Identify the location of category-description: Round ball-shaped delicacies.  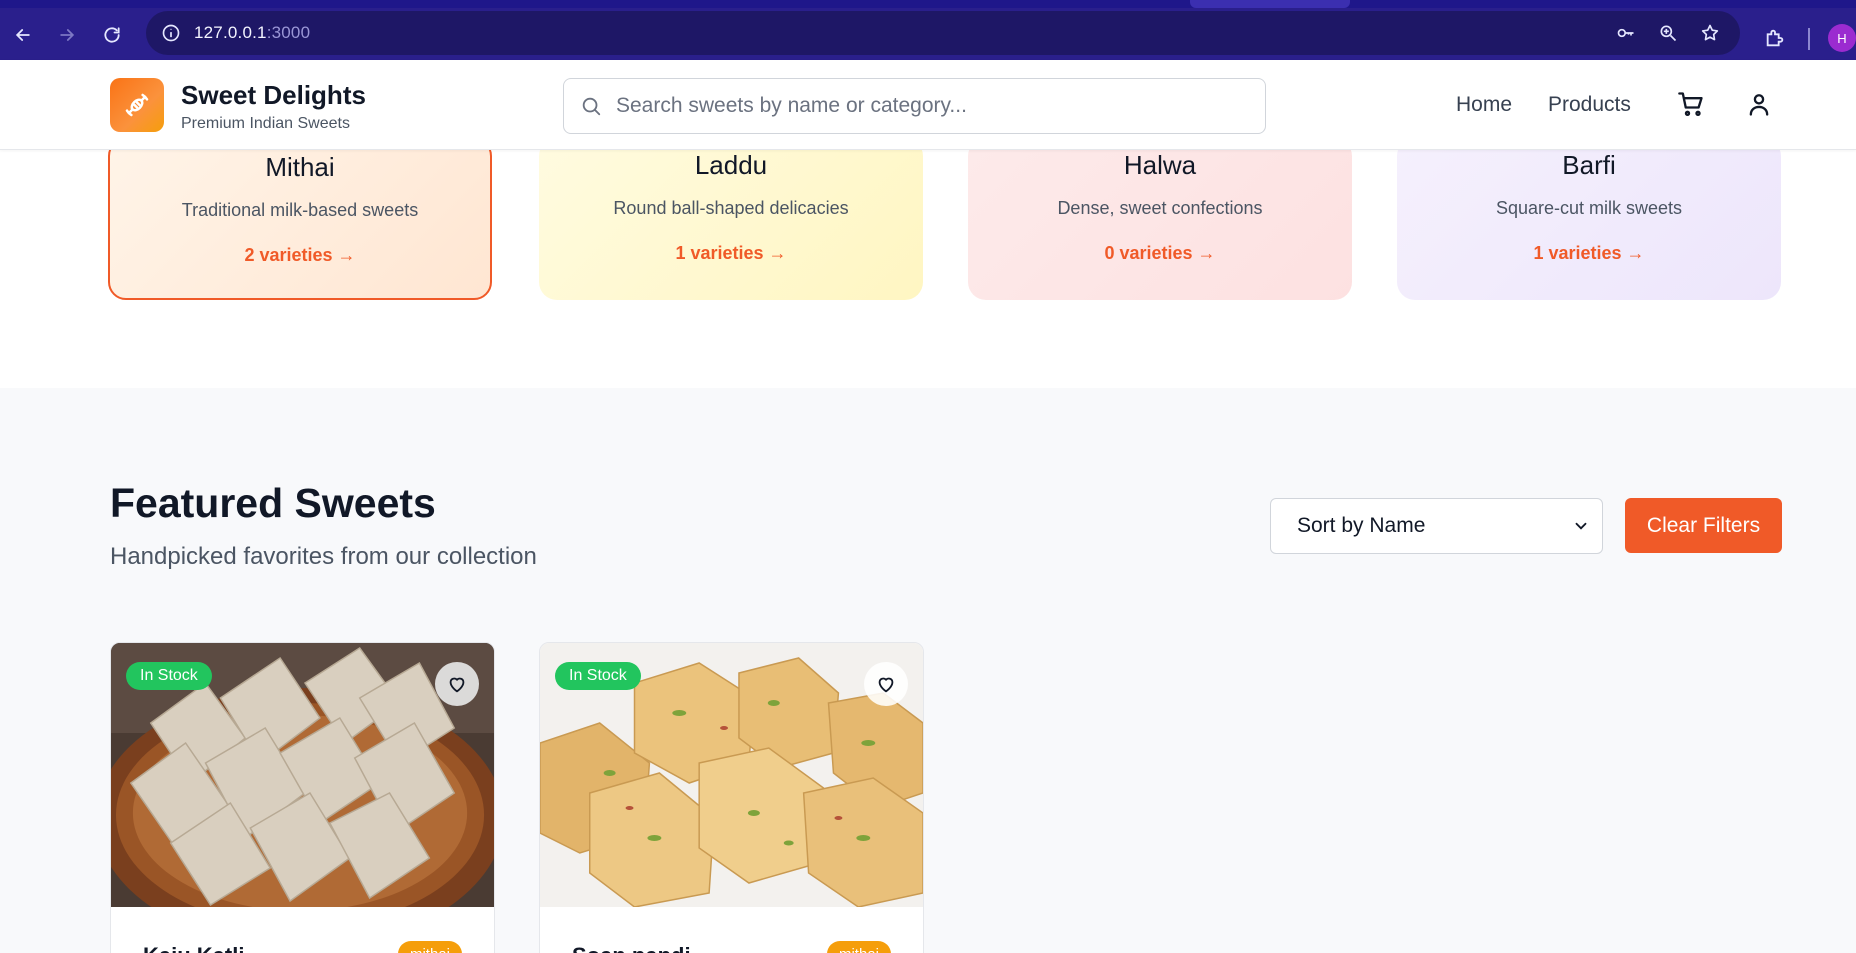
(731, 208).